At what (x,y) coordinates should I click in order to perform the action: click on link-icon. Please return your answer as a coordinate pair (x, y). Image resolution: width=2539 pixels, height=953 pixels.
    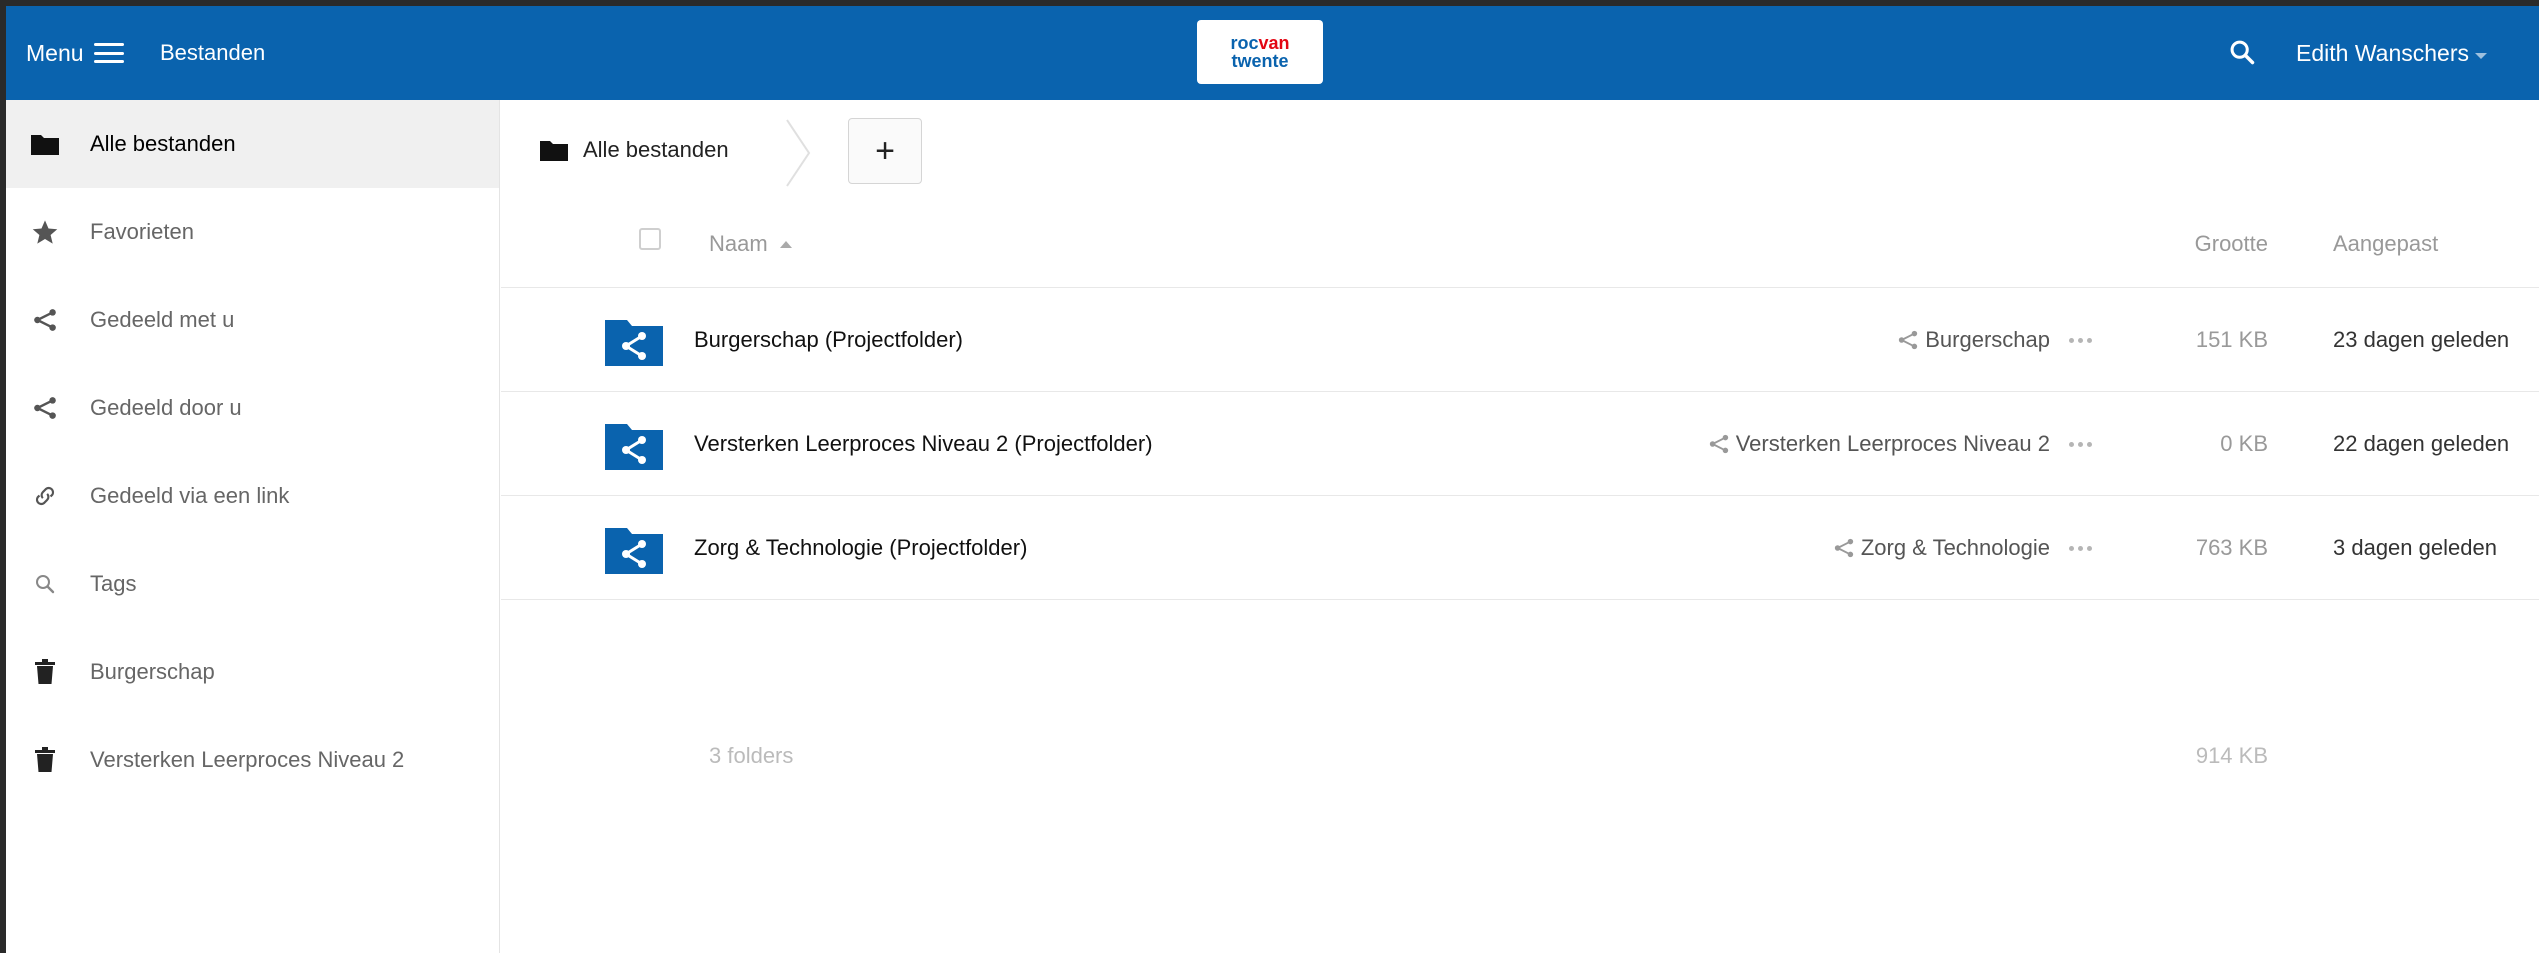
    Looking at the image, I should click on (45, 496).